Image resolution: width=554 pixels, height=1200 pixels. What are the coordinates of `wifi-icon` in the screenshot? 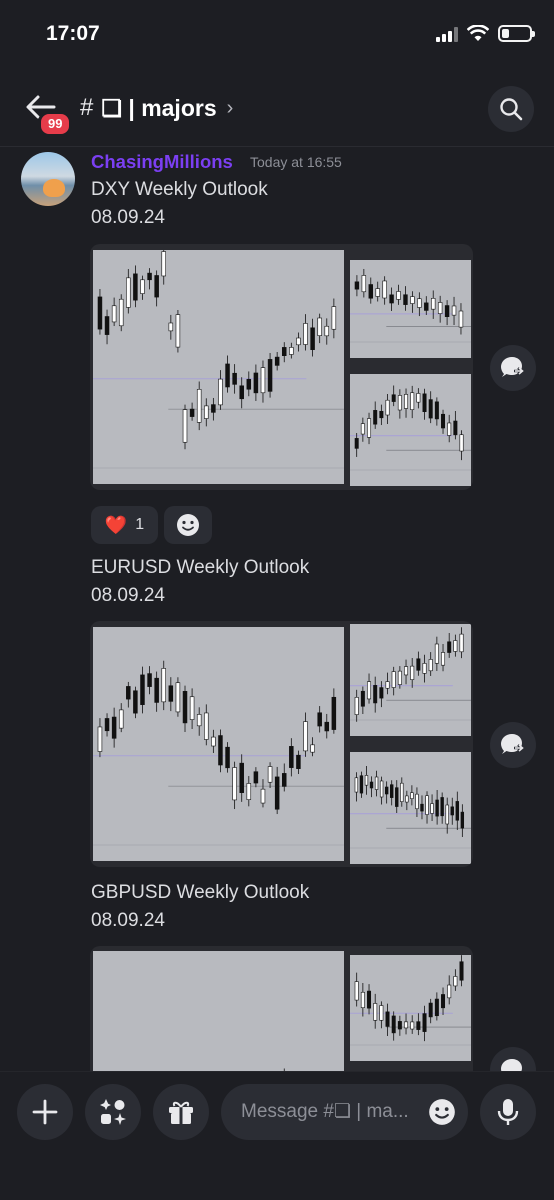 It's located at (478, 33).